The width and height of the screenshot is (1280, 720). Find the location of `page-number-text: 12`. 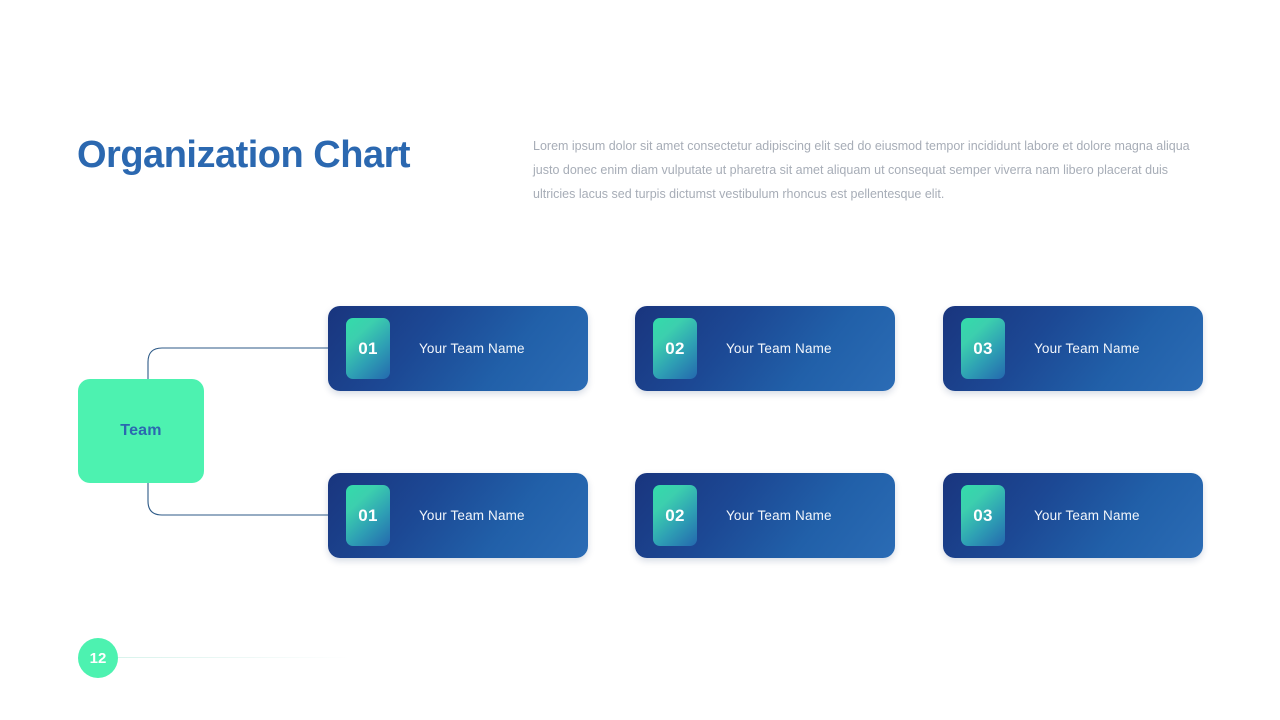

page-number-text: 12 is located at coordinates (98, 658).